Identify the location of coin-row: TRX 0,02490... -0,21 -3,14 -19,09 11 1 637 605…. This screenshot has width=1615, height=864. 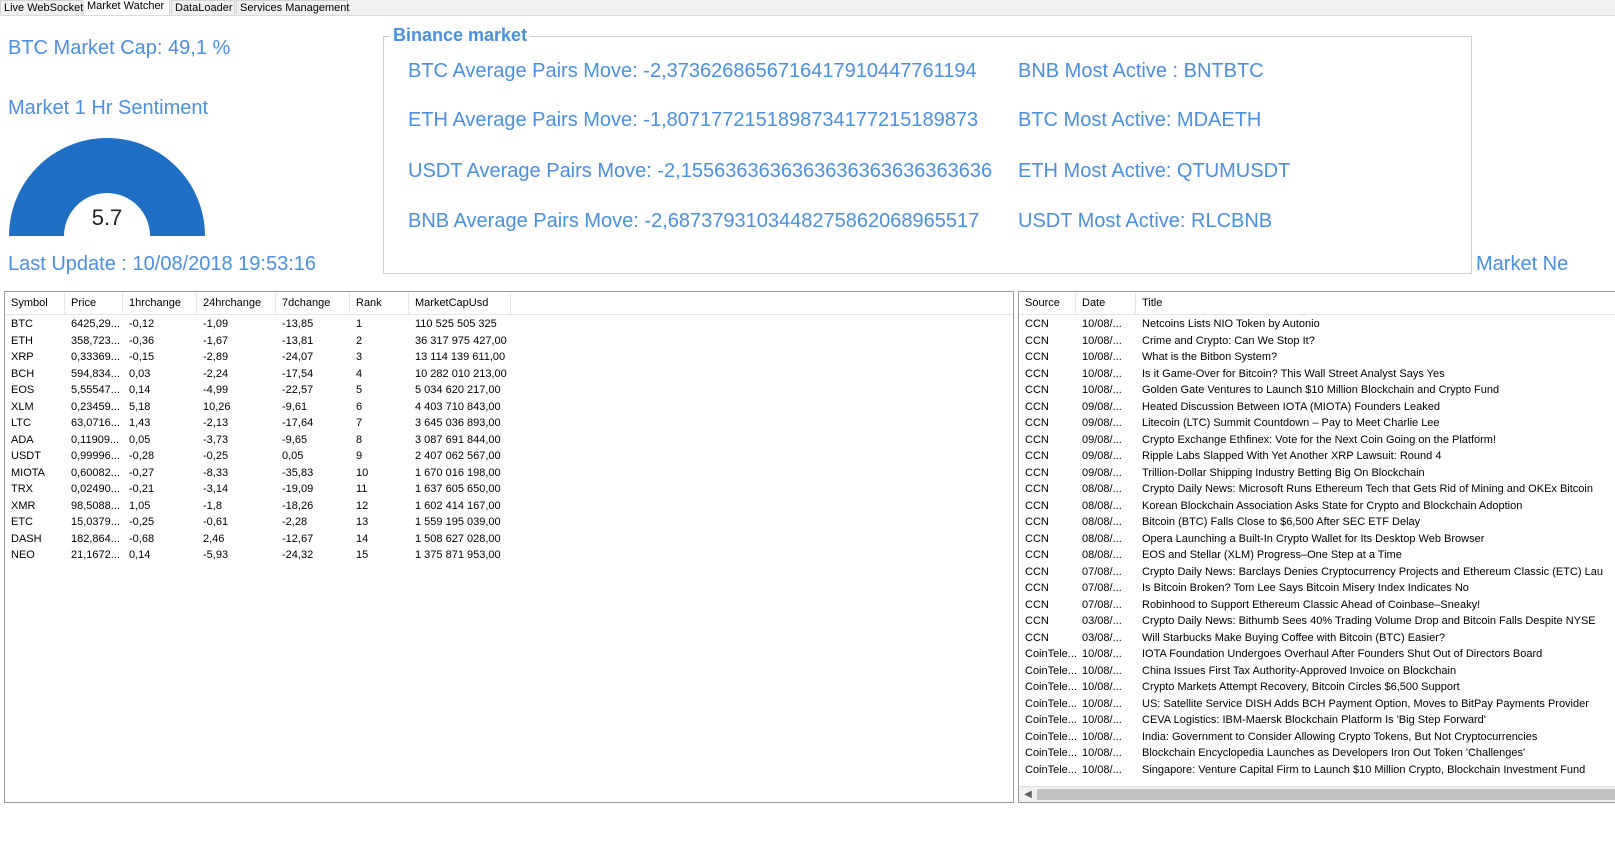
(509, 489).